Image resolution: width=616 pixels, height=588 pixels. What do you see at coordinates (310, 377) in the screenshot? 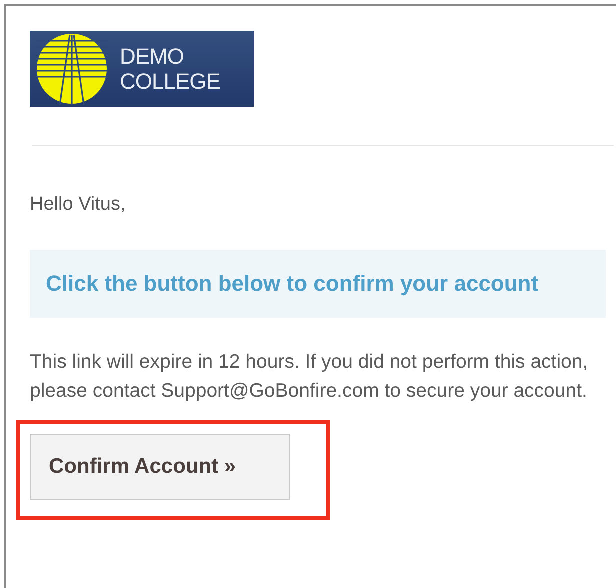
I see `expiry-message: This link will expire in 12 hours. If you did not perform this action, please contact Support@GoBonfire.com to secure your account.` at bounding box center [310, 377].